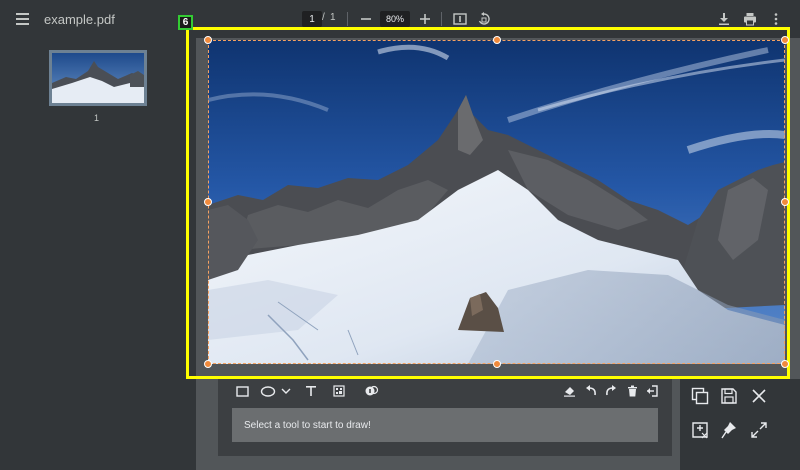 Image resolution: width=800 pixels, height=470 pixels. What do you see at coordinates (759, 396) in the screenshot?
I see `close-icon` at bounding box center [759, 396].